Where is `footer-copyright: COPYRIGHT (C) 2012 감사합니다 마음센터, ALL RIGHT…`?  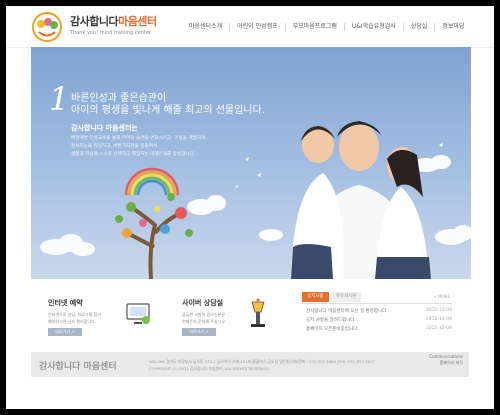 footer-copyright: COPYRIGHT (C) 2012 감사합니다 마음센터, ALL RIGHT… is located at coordinates (209, 368).